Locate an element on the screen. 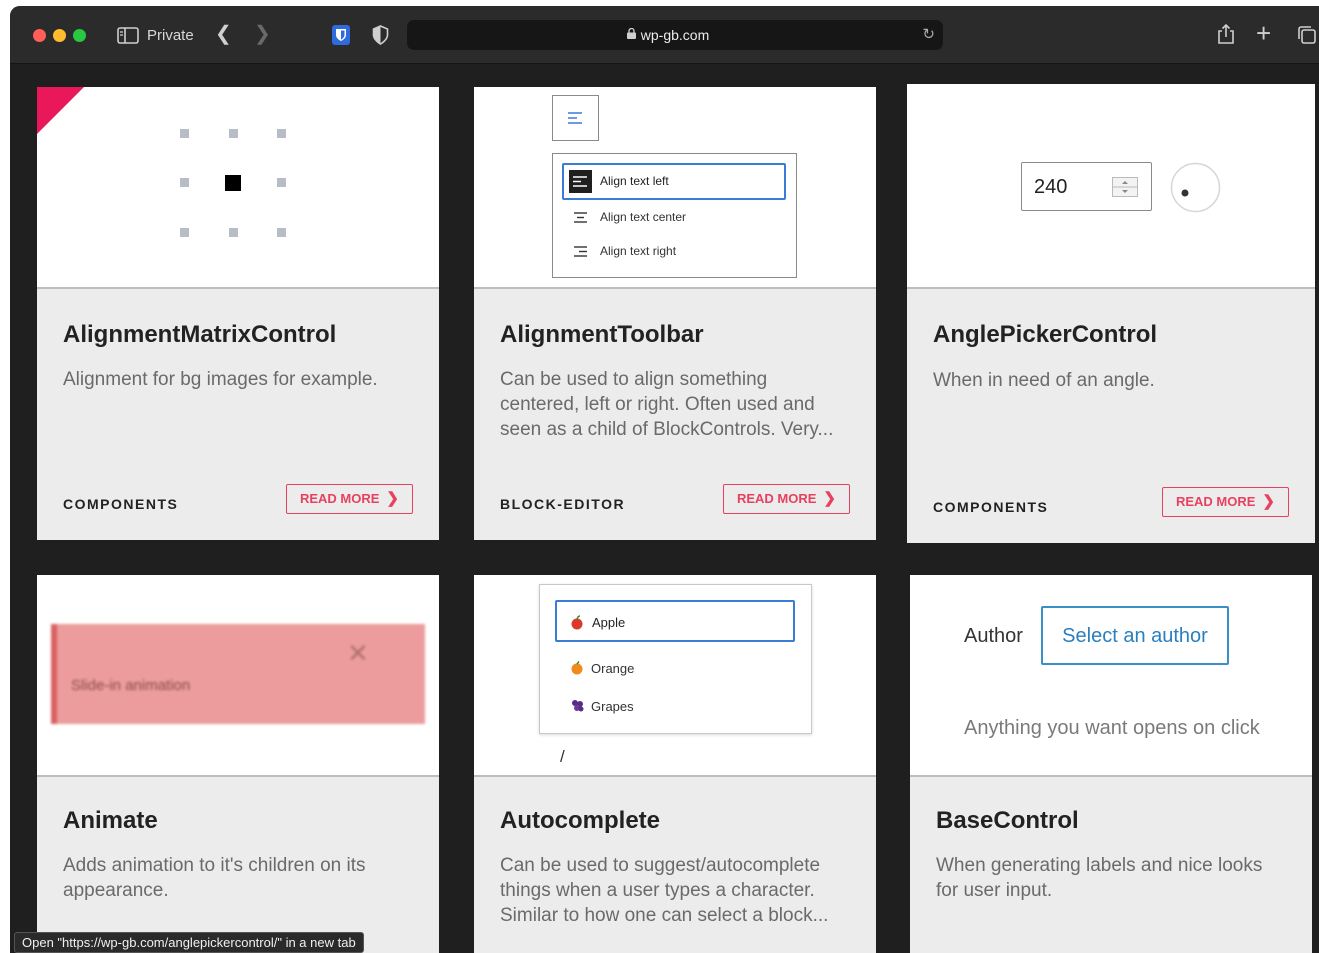  back-icon: ❮ is located at coordinates (223, 34).